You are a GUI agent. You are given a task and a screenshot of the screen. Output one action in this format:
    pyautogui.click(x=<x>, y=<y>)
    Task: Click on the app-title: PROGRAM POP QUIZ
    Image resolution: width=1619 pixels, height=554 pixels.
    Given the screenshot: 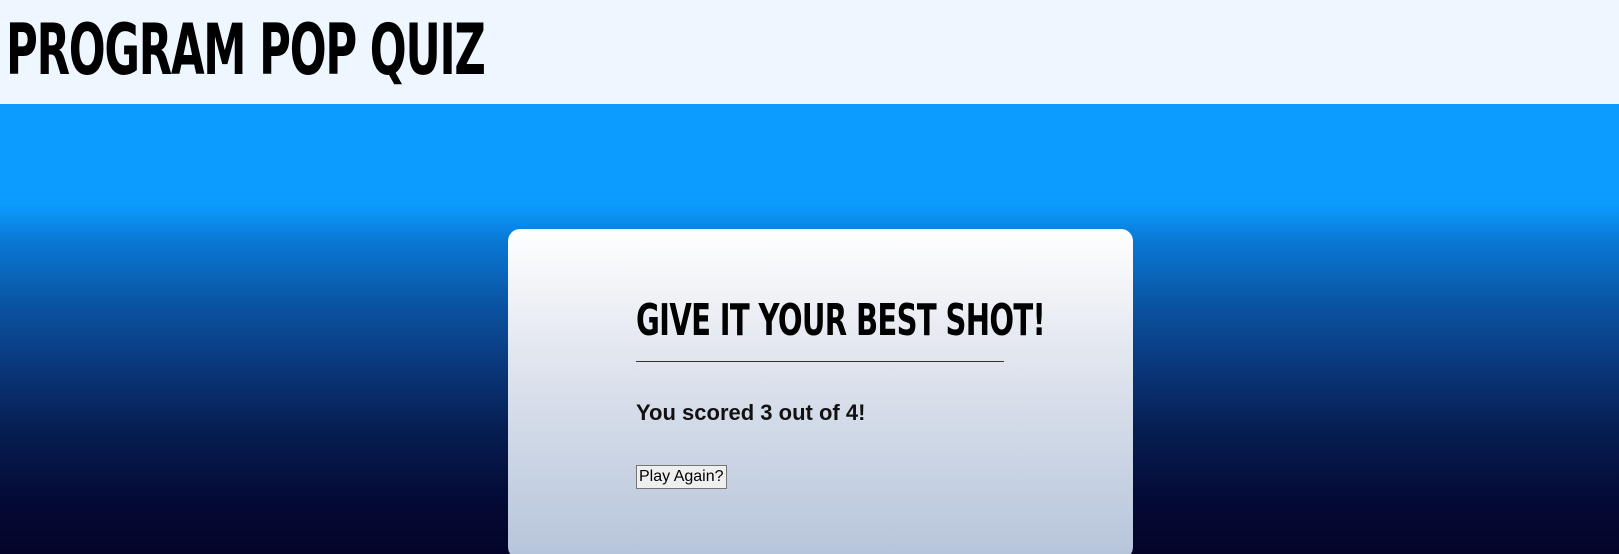 What is the action you would take?
    pyautogui.click(x=246, y=50)
    